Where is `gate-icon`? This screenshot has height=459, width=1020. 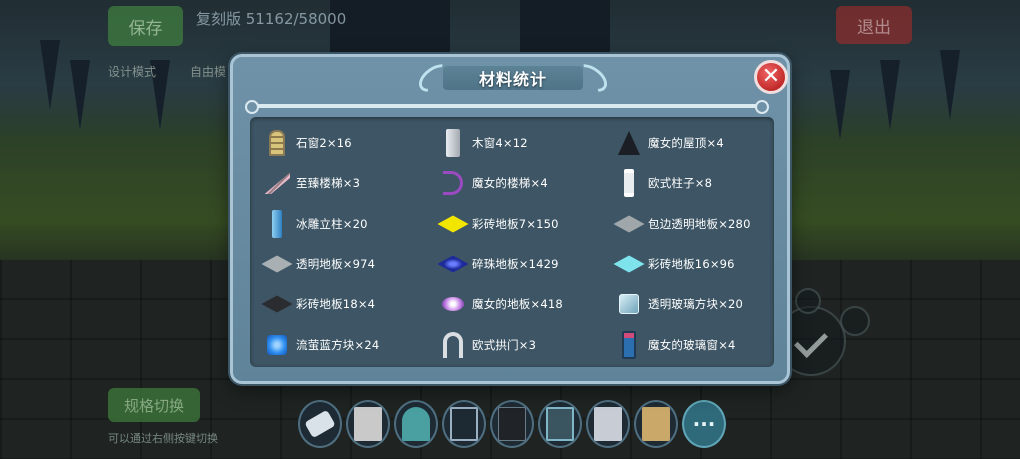
gate-icon is located at coordinates (464, 424).